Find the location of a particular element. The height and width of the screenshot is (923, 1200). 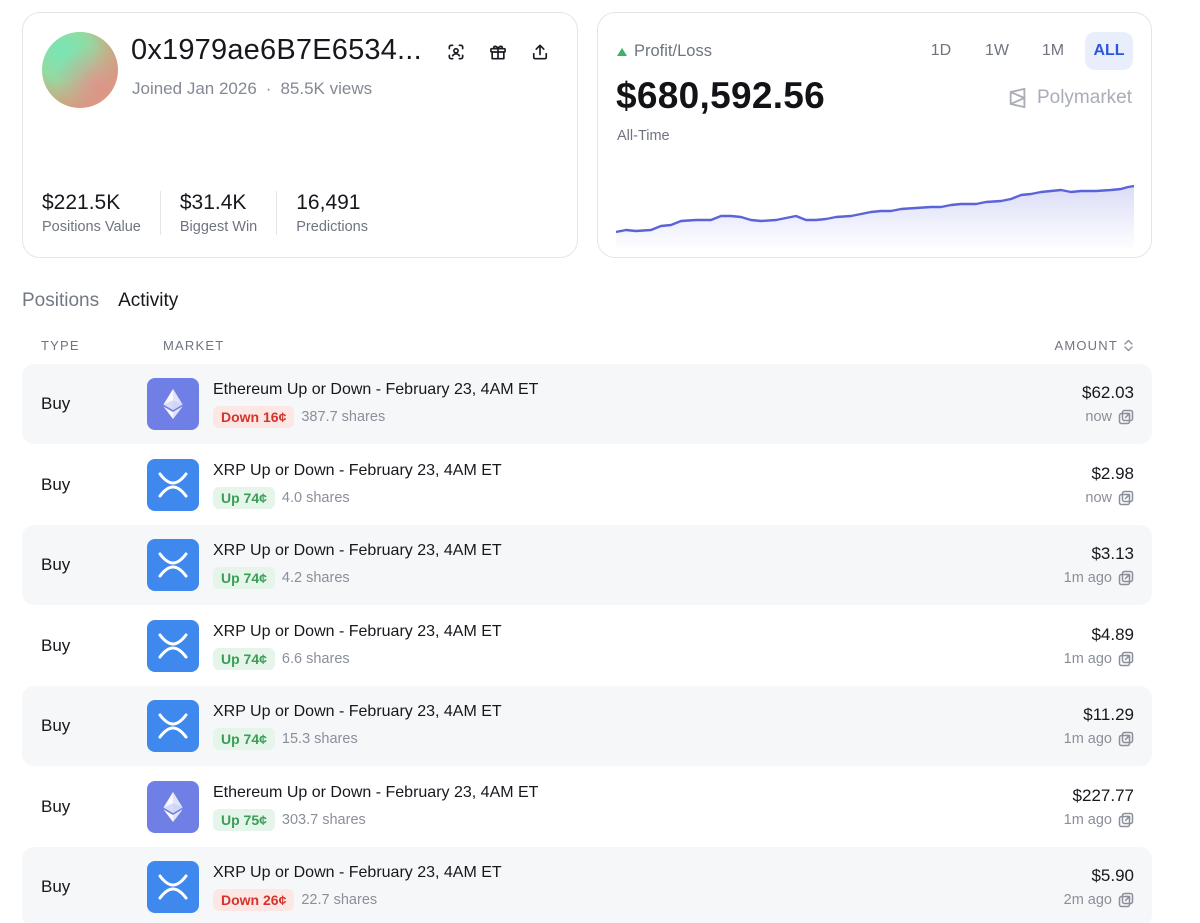

stat-biggest-win: $31.4K Biggest Win is located at coordinates (228, 213).